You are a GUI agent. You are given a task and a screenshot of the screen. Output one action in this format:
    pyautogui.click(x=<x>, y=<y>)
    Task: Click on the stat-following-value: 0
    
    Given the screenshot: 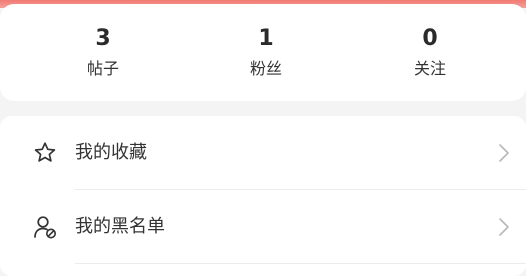 What is the action you would take?
    pyautogui.click(x=430, y=38)
    